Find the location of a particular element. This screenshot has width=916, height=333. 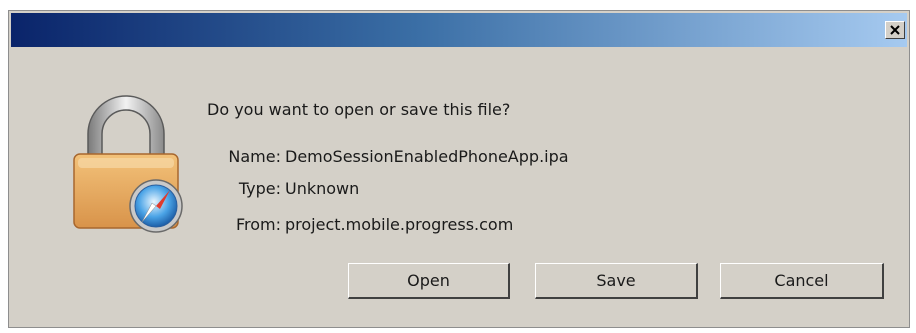

cancel-button: Cancel is located at coordinates (802, 281).